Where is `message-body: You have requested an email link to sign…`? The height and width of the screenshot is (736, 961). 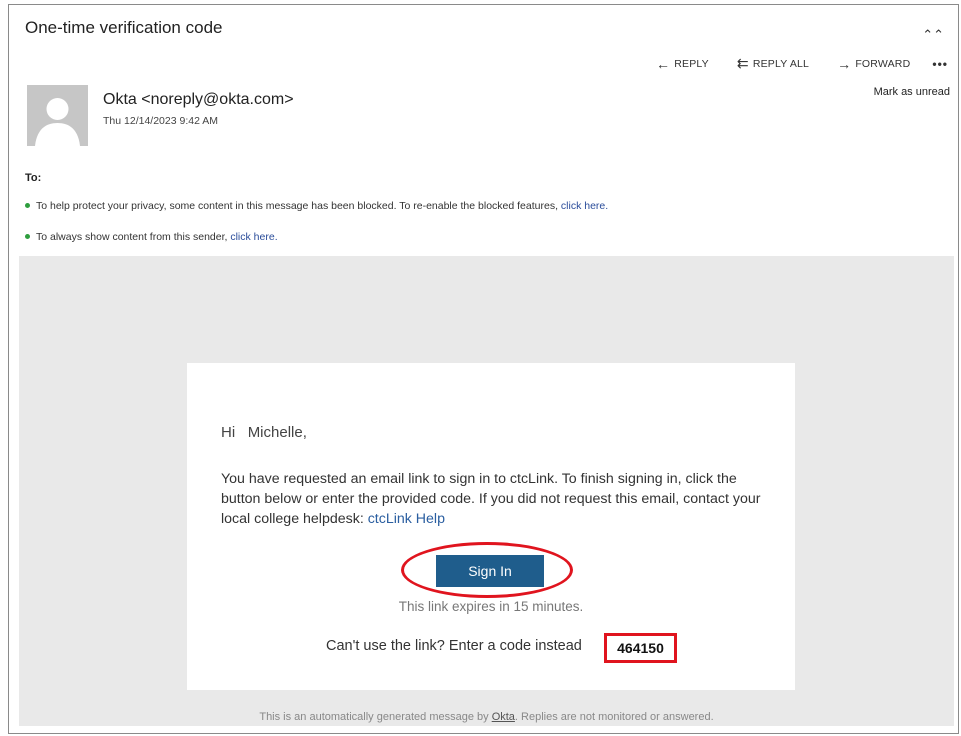
message-body: You have requested an email link to sign… is located at coordinates (491, 499).